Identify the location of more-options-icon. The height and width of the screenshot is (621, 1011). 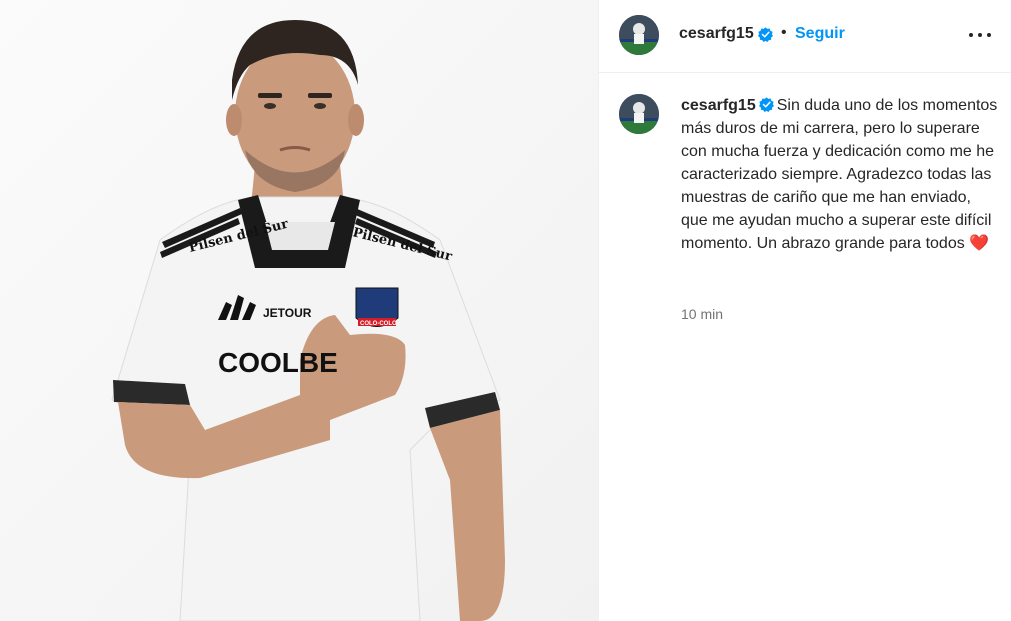
(980, 35).